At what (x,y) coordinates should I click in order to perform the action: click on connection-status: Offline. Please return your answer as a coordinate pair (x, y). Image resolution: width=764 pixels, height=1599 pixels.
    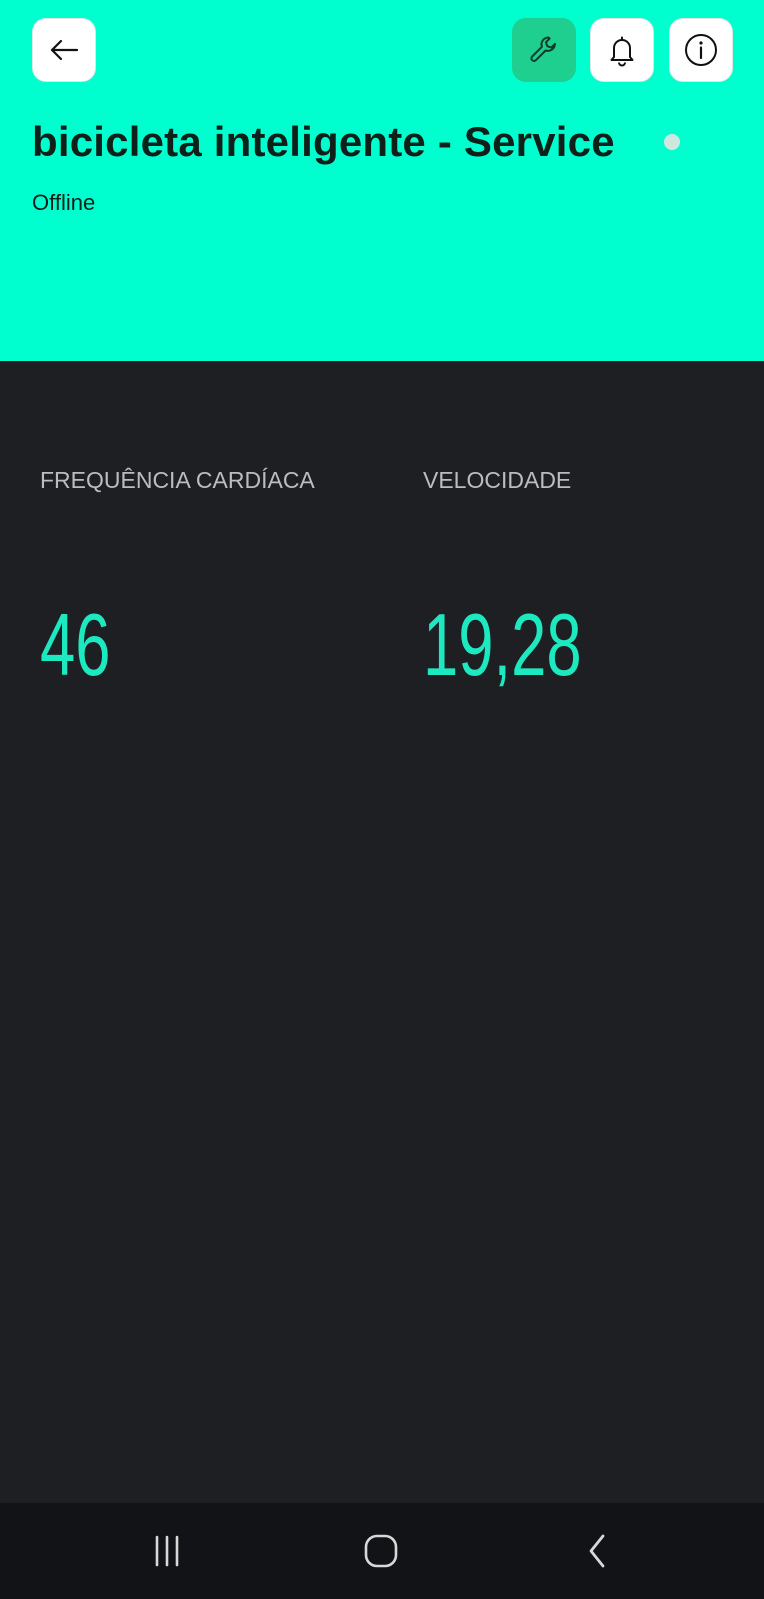
    Looking at the image, I should click on (64, 202).